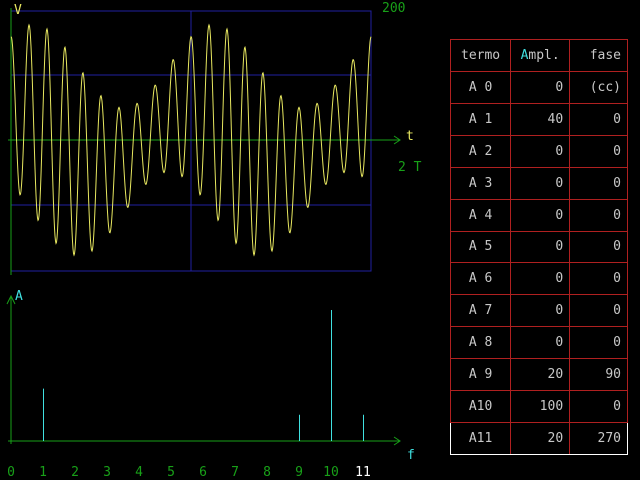 The image size is (640, 480). I want to click on table-row-a3: A 300, so click(538, 183).